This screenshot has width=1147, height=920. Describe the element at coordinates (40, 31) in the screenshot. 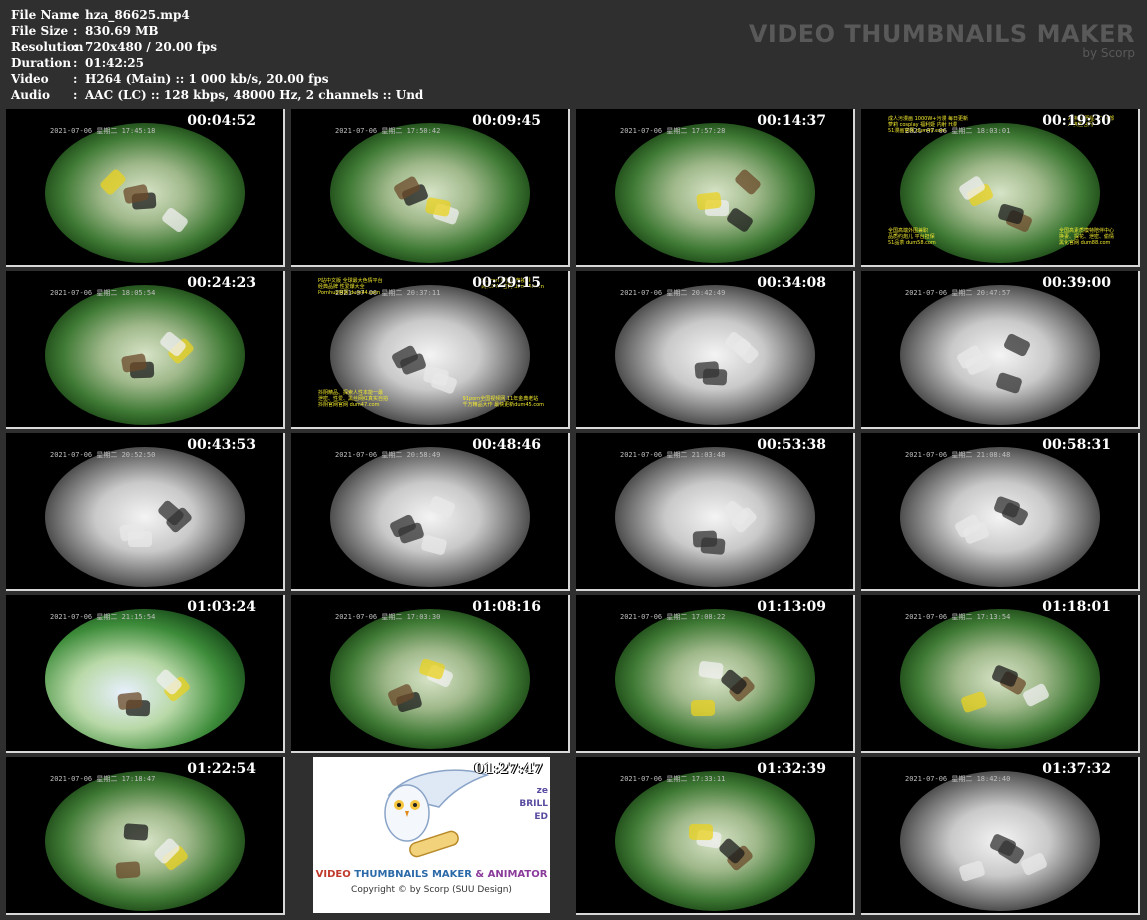

I see `meta-key: File Size` at that location.